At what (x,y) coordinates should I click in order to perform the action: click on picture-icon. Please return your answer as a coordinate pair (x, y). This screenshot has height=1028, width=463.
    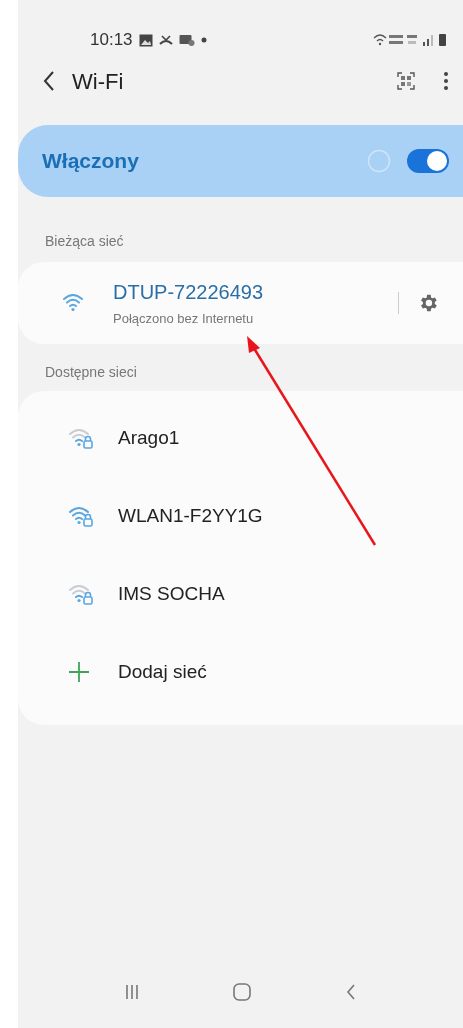
    Looking at the image, I should click on (145, 40).